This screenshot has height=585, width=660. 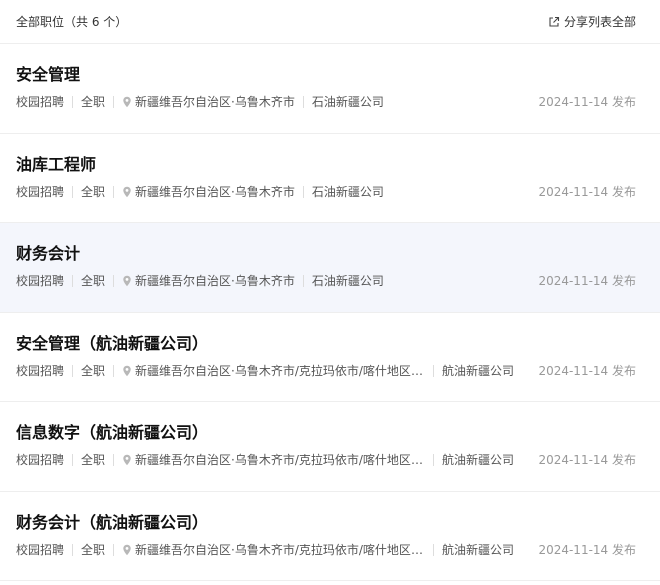 What do you see at coordinates (326, 523) in the screenshot?
I see `job-title: 财务会计（航油新疆公司）` at bounding box center [326, 523].